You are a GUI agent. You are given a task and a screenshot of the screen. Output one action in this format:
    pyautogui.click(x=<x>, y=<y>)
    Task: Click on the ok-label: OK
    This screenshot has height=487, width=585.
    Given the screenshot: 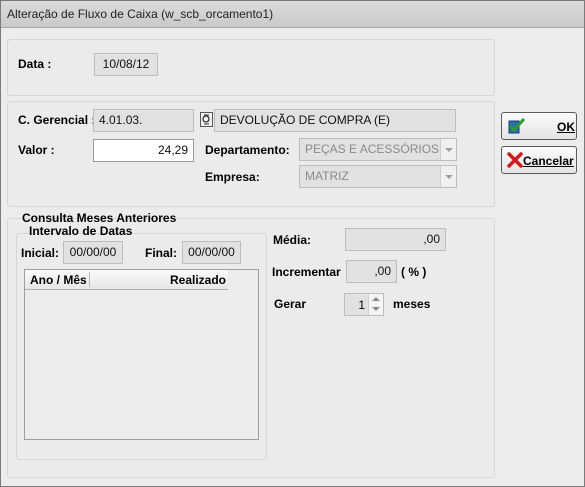 What is the action you would take?
    pyautogui.click(x=566, y=127)
    